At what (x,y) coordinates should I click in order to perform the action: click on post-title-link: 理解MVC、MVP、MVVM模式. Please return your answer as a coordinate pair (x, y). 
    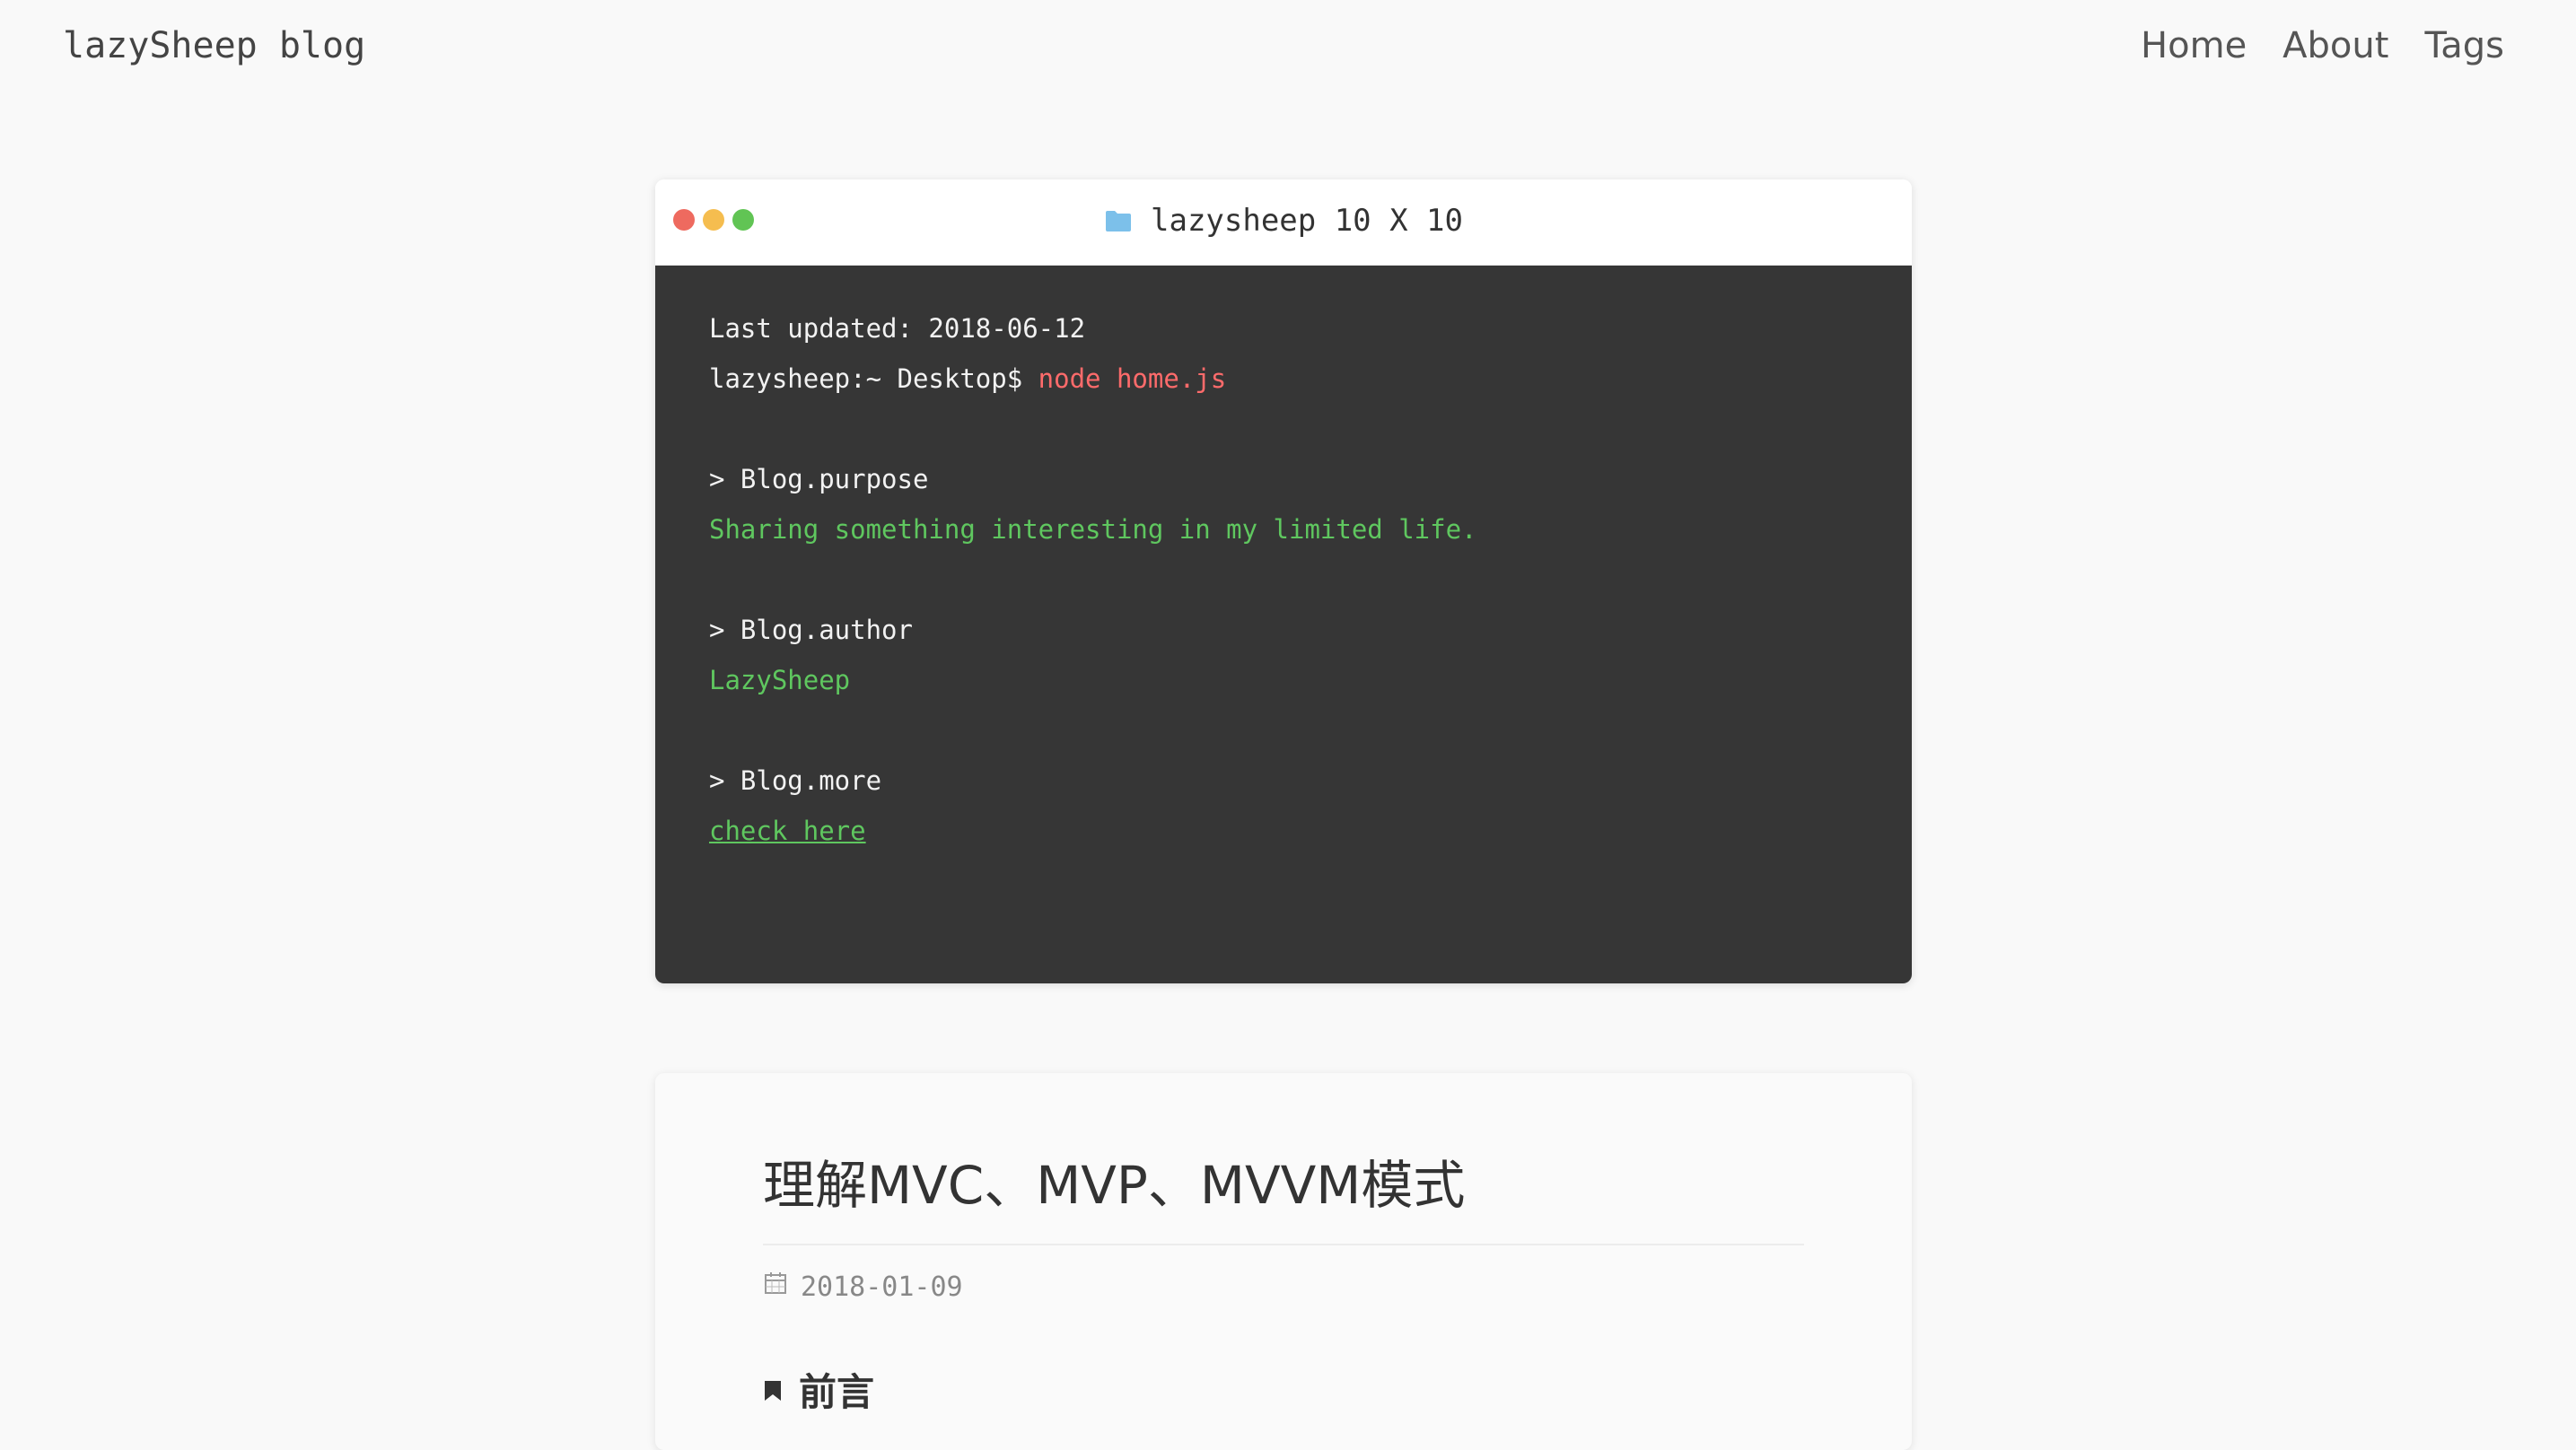
    Looking at the image, I should click on (1114, 1181).